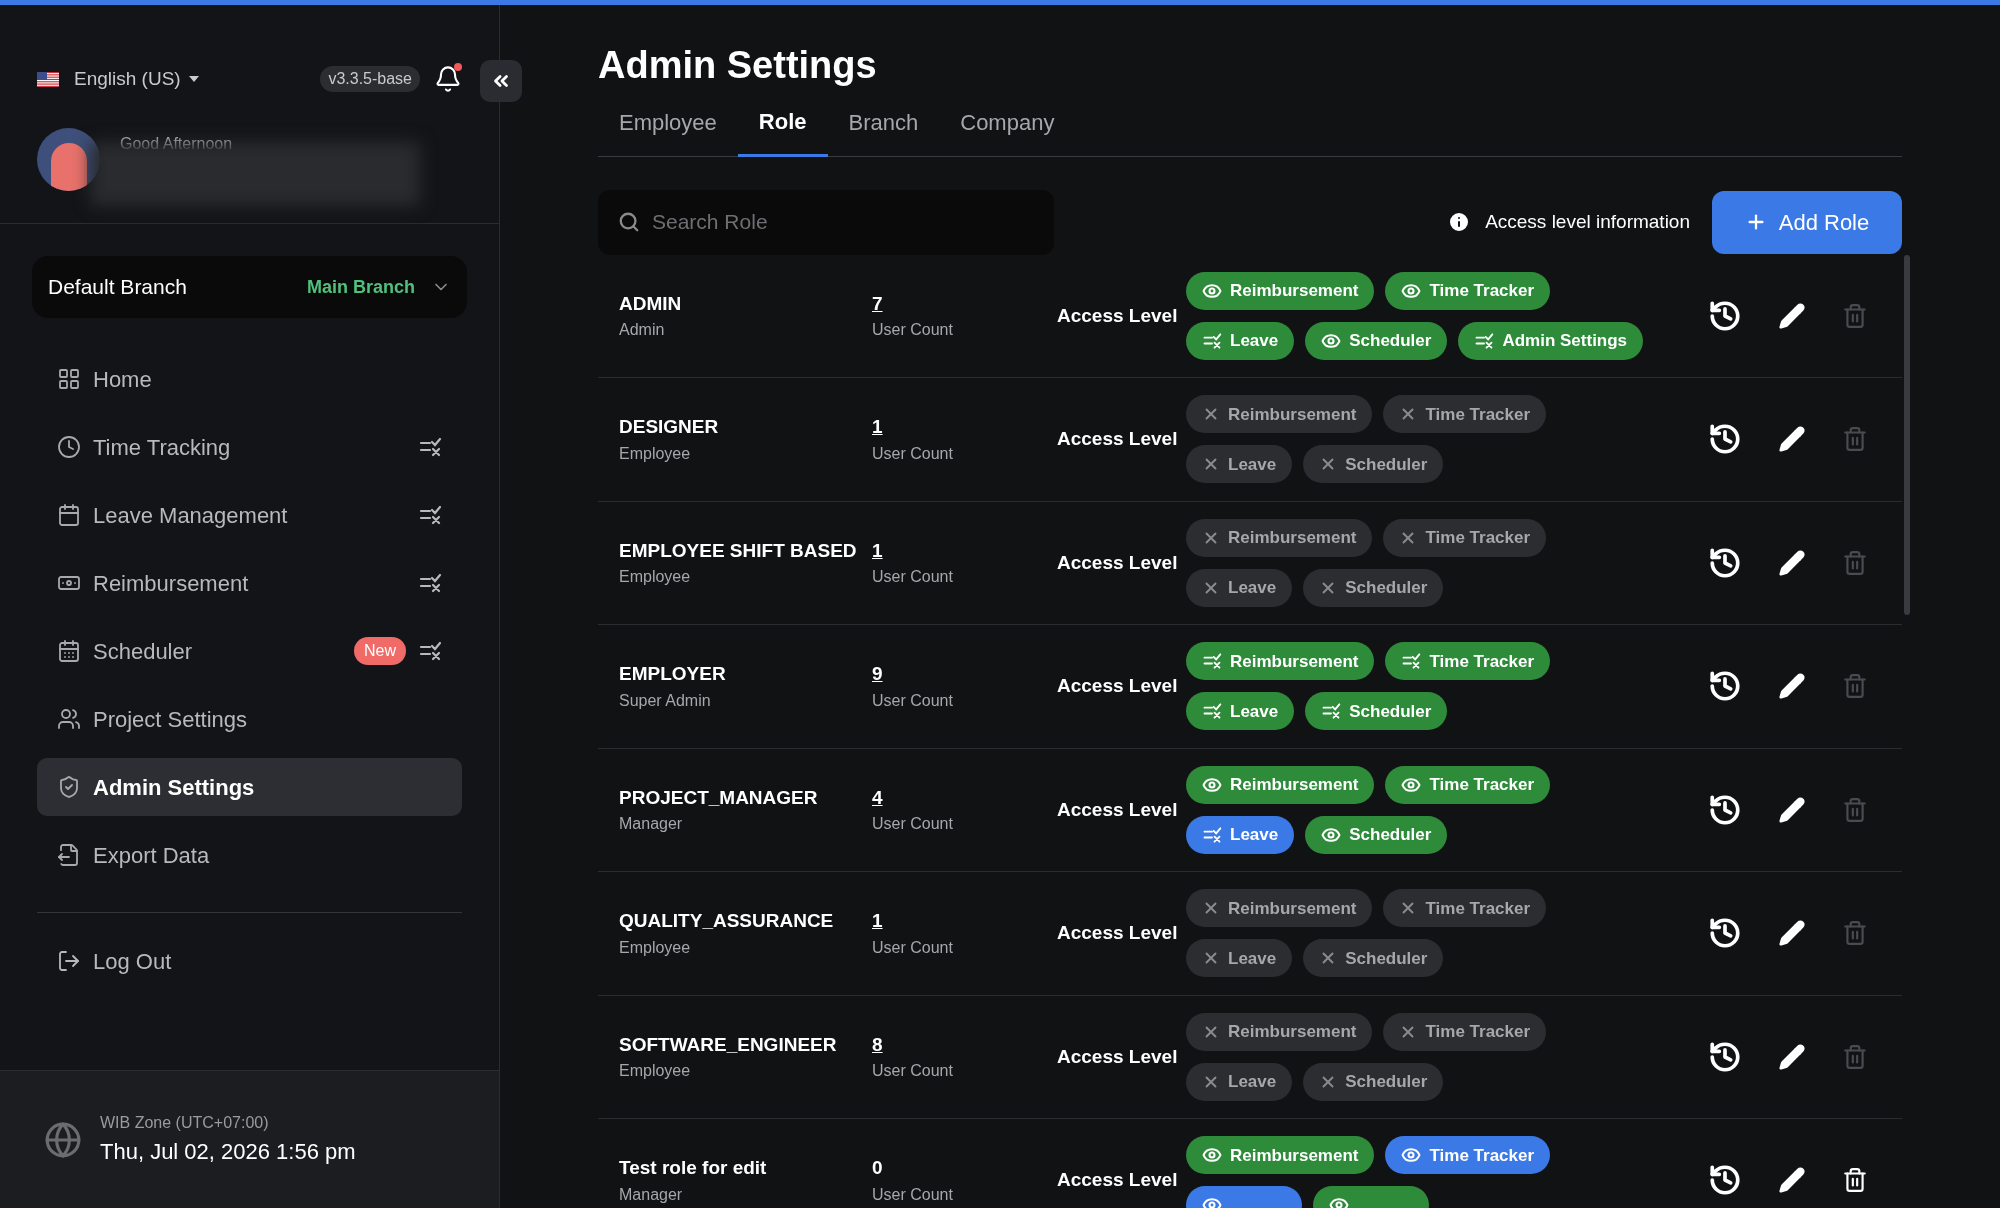  What do you see at coordinates (249, 287) in the screenshot?
I see `branch-select: Default Branch Main Branch` at bounding box center [249, 287].